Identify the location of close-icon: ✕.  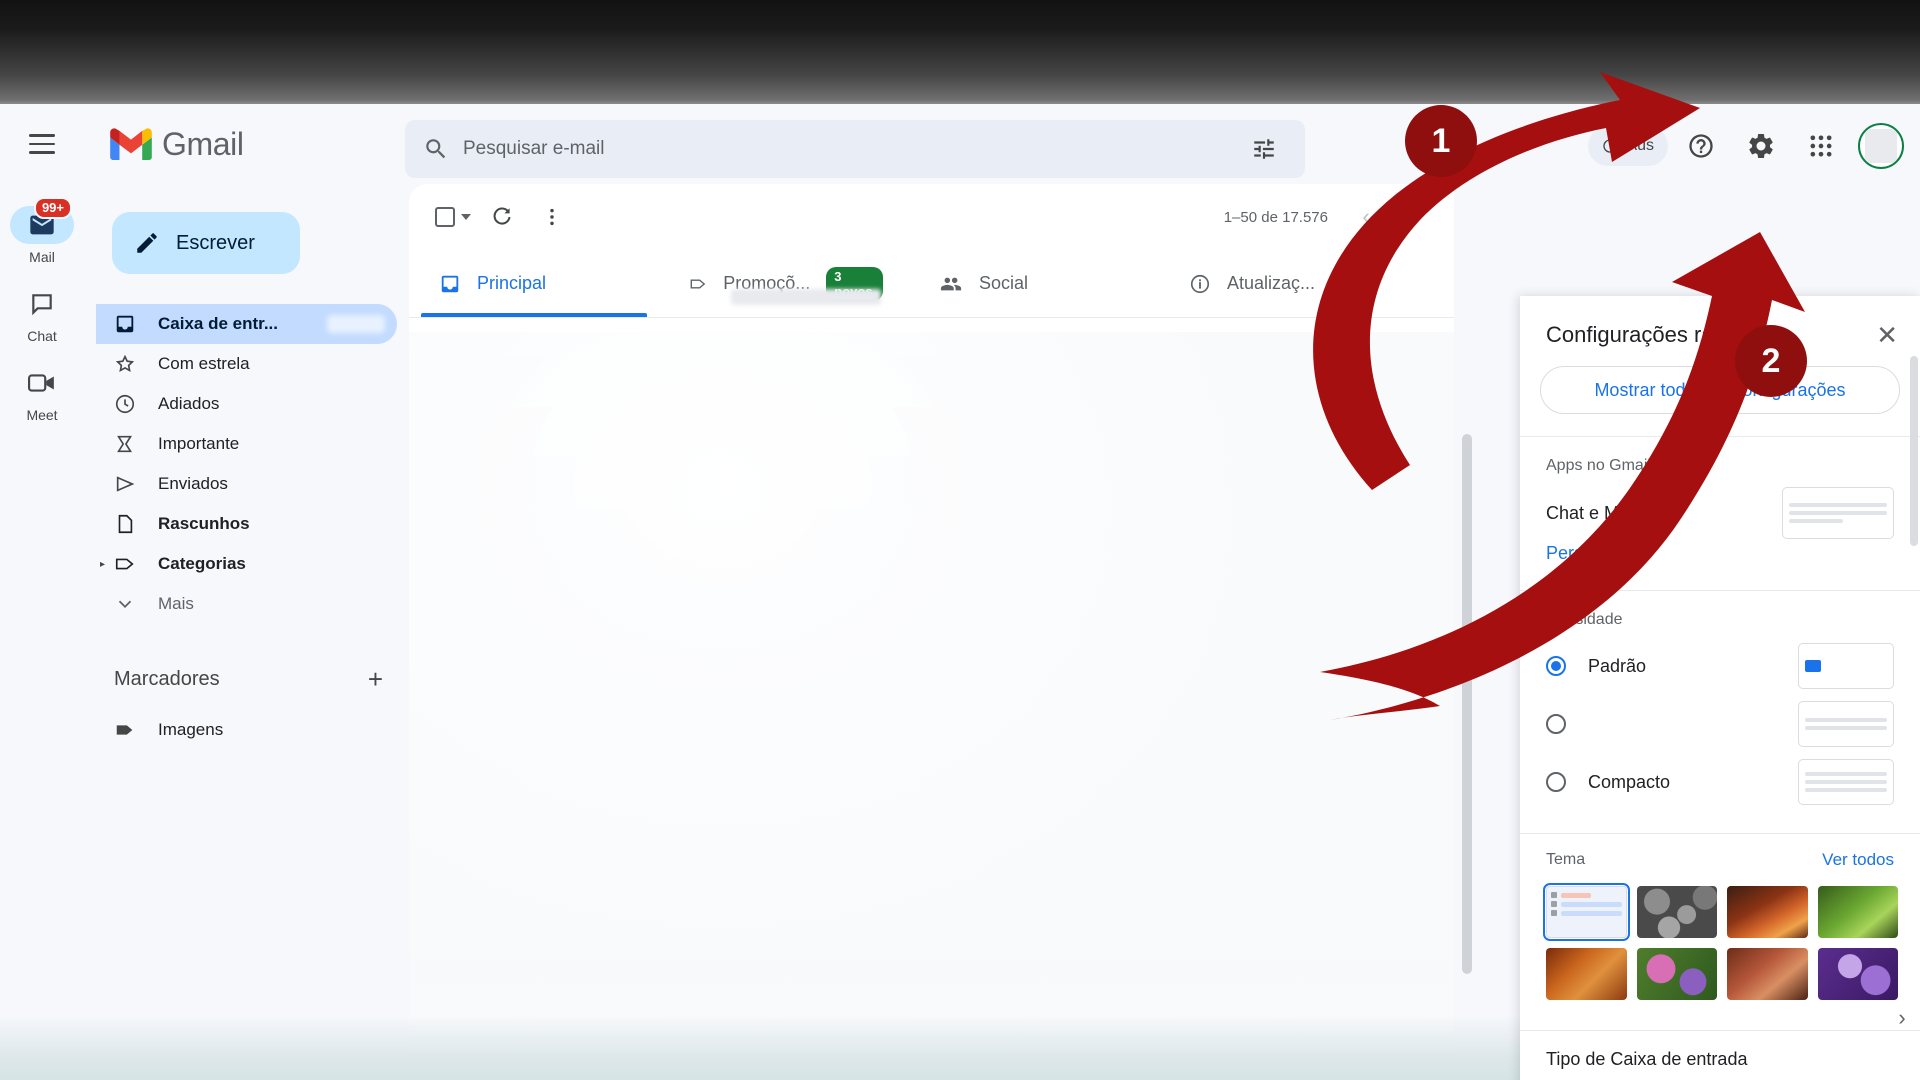
(1887, 335).